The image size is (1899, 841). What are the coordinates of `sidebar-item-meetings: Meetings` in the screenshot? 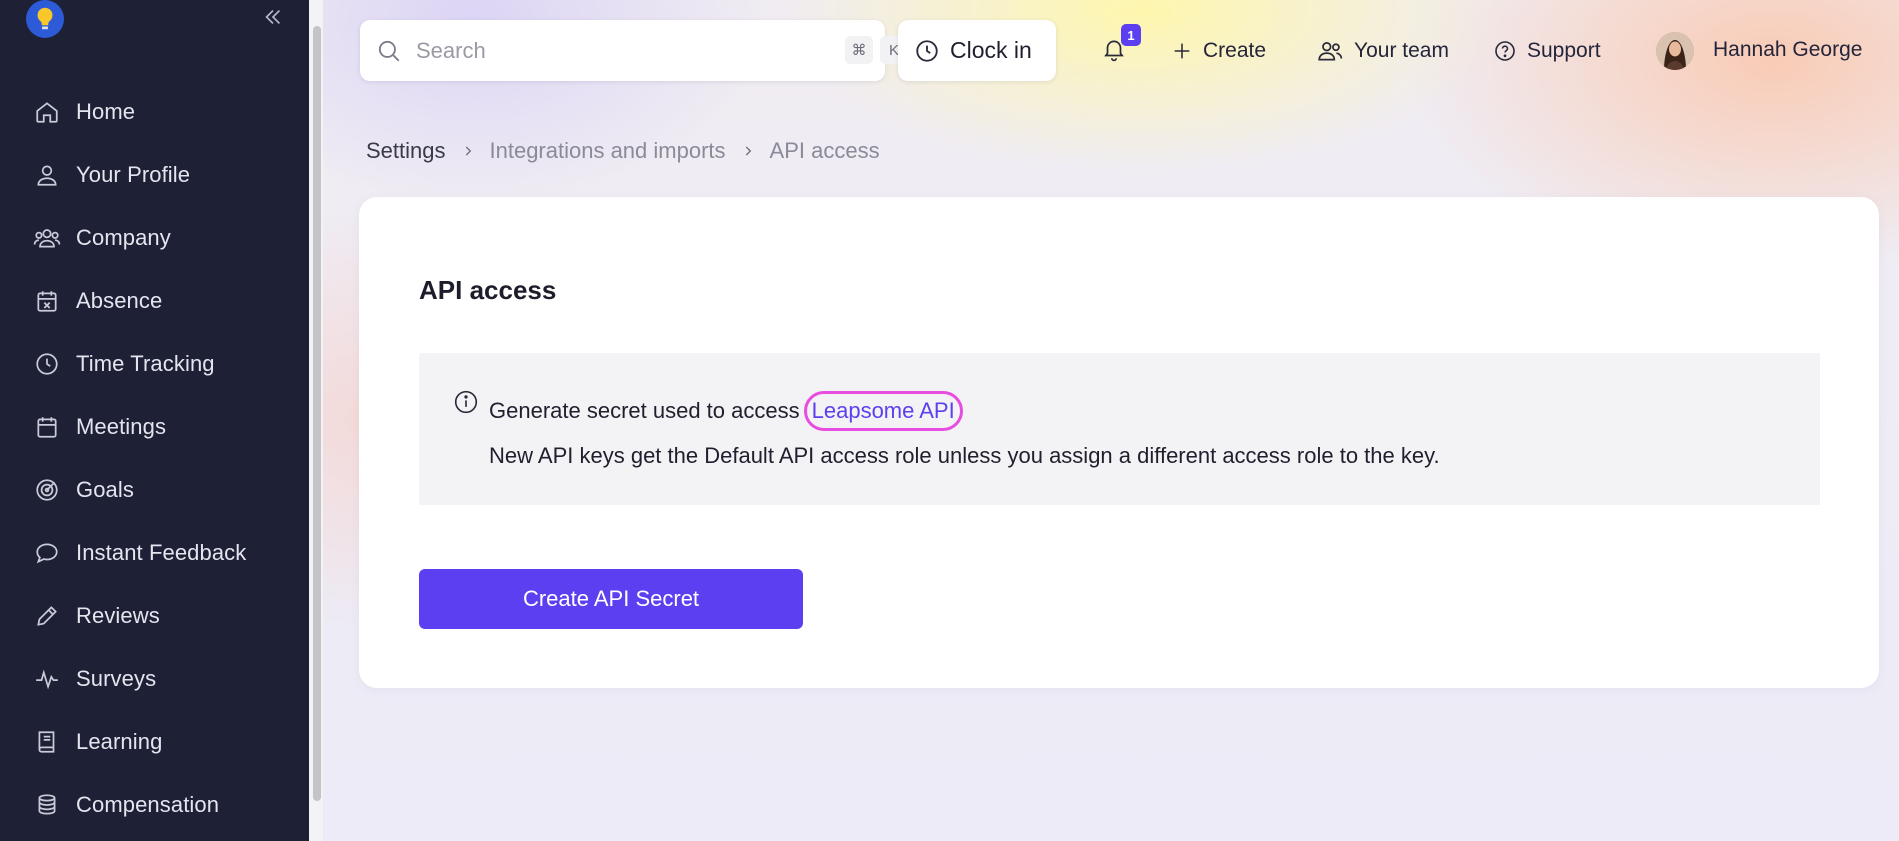 It's located at (154, 426).